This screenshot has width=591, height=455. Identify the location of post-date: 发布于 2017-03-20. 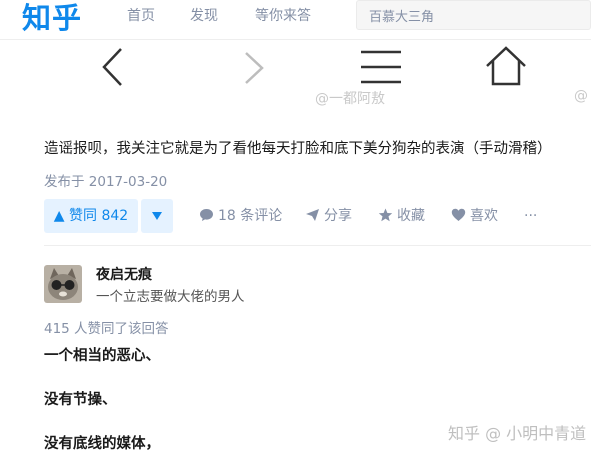
(106, 182).